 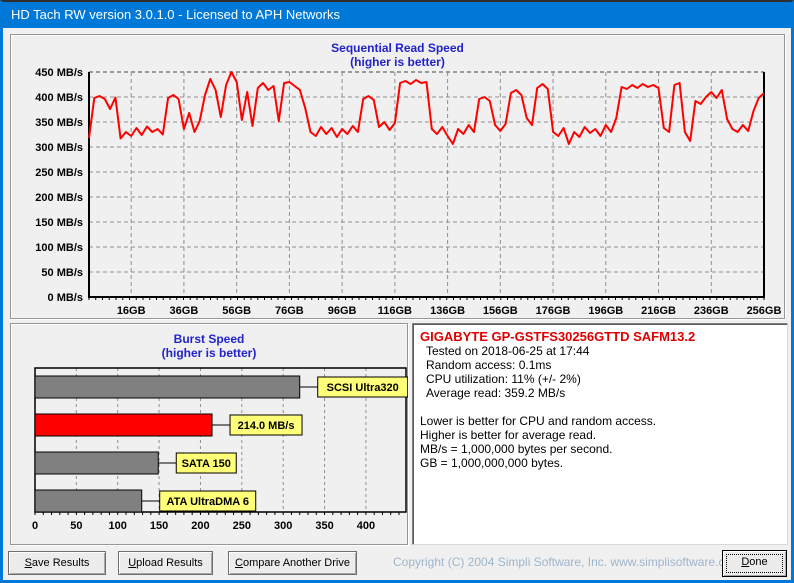 What do you see at coordinates (209, 339) in the screenshot?
I see `burst-title-text: Burst Speed` at bounding box center [209, 339].